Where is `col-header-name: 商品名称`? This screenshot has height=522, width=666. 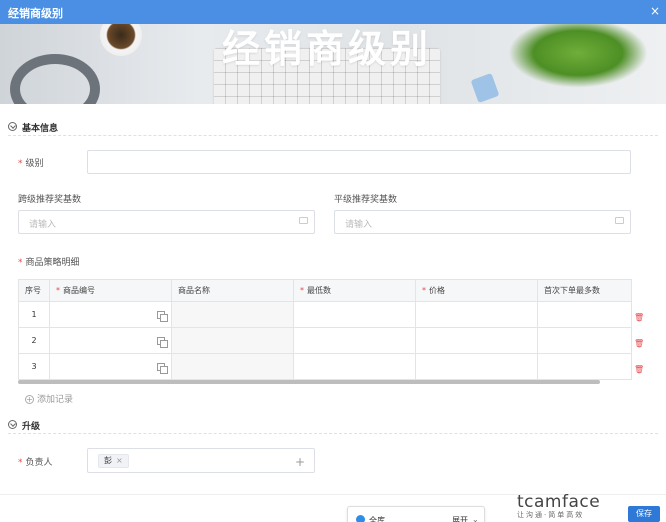
col-header-name: 商品名称 is located at coordinates (232, 290).